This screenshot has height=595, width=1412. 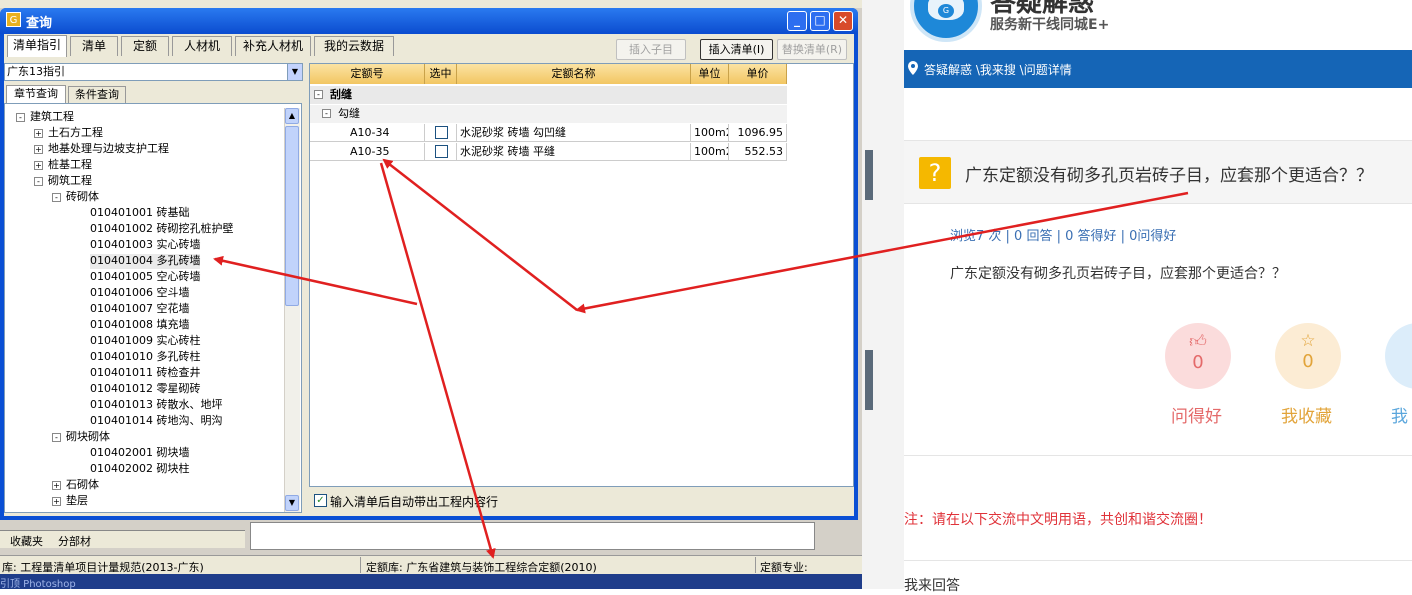 What do you see at coordinates (161, 229) in the screenshot?
I see `tree-node: 010401002 砖砌挖孔桩护壁` at bounding box center [161, 229].